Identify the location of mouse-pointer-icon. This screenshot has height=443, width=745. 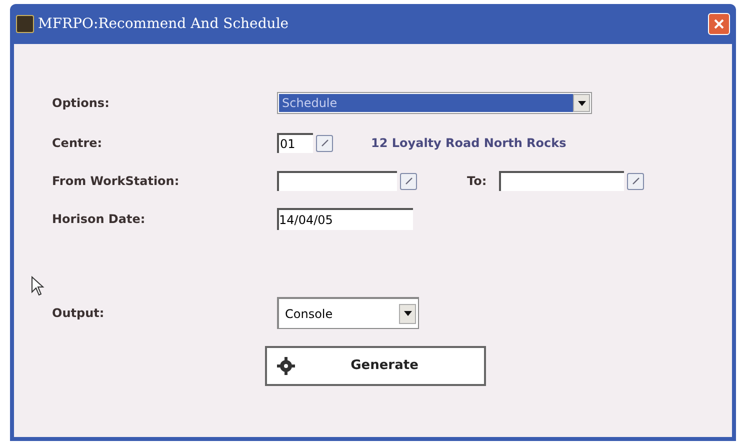
(38, 286).